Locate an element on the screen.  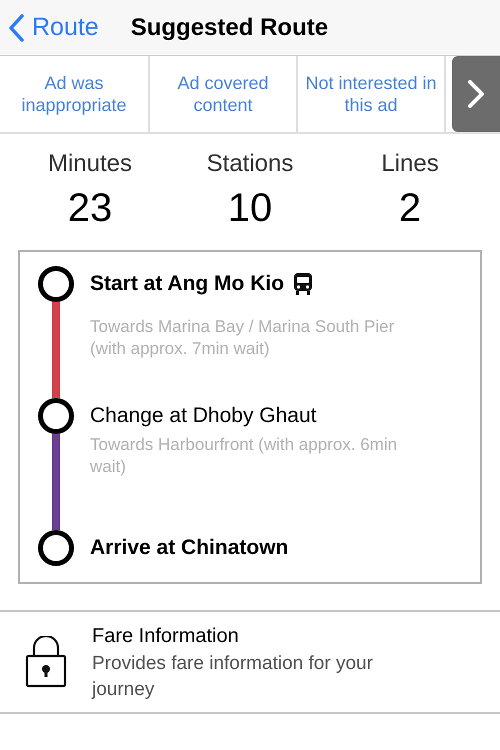
stop-name: Arrive at Chinatown is located at coordinates (189, 548).